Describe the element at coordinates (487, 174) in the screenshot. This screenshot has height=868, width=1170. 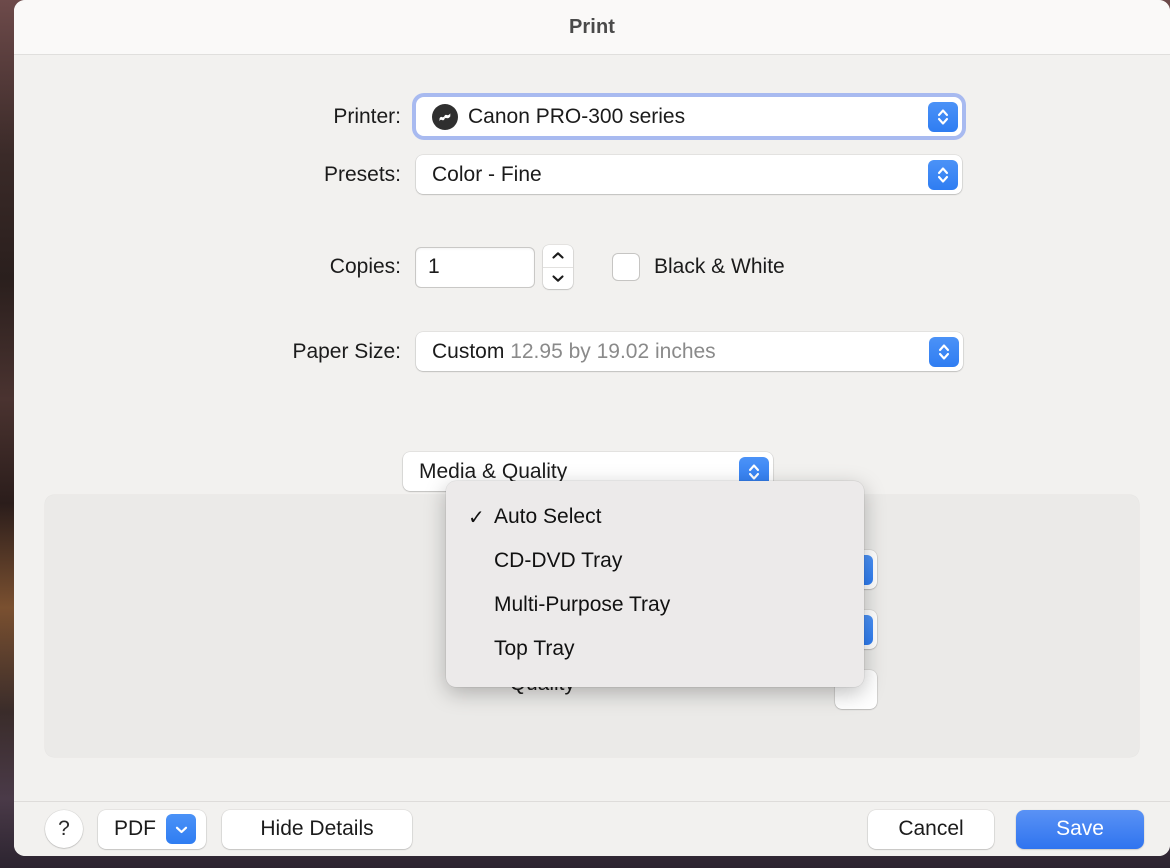
I see `presets-value: Color - Fine` at that location.